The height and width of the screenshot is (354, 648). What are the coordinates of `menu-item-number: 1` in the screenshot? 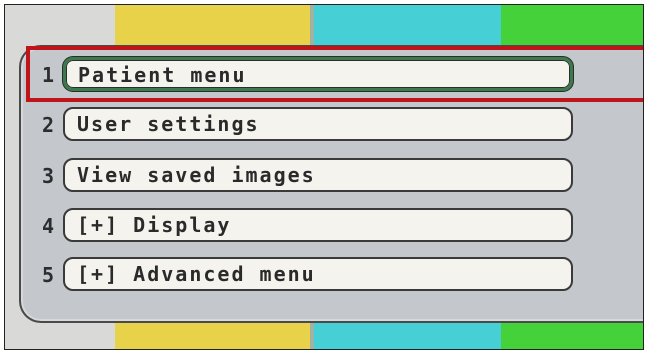 It's located at (48, 75).